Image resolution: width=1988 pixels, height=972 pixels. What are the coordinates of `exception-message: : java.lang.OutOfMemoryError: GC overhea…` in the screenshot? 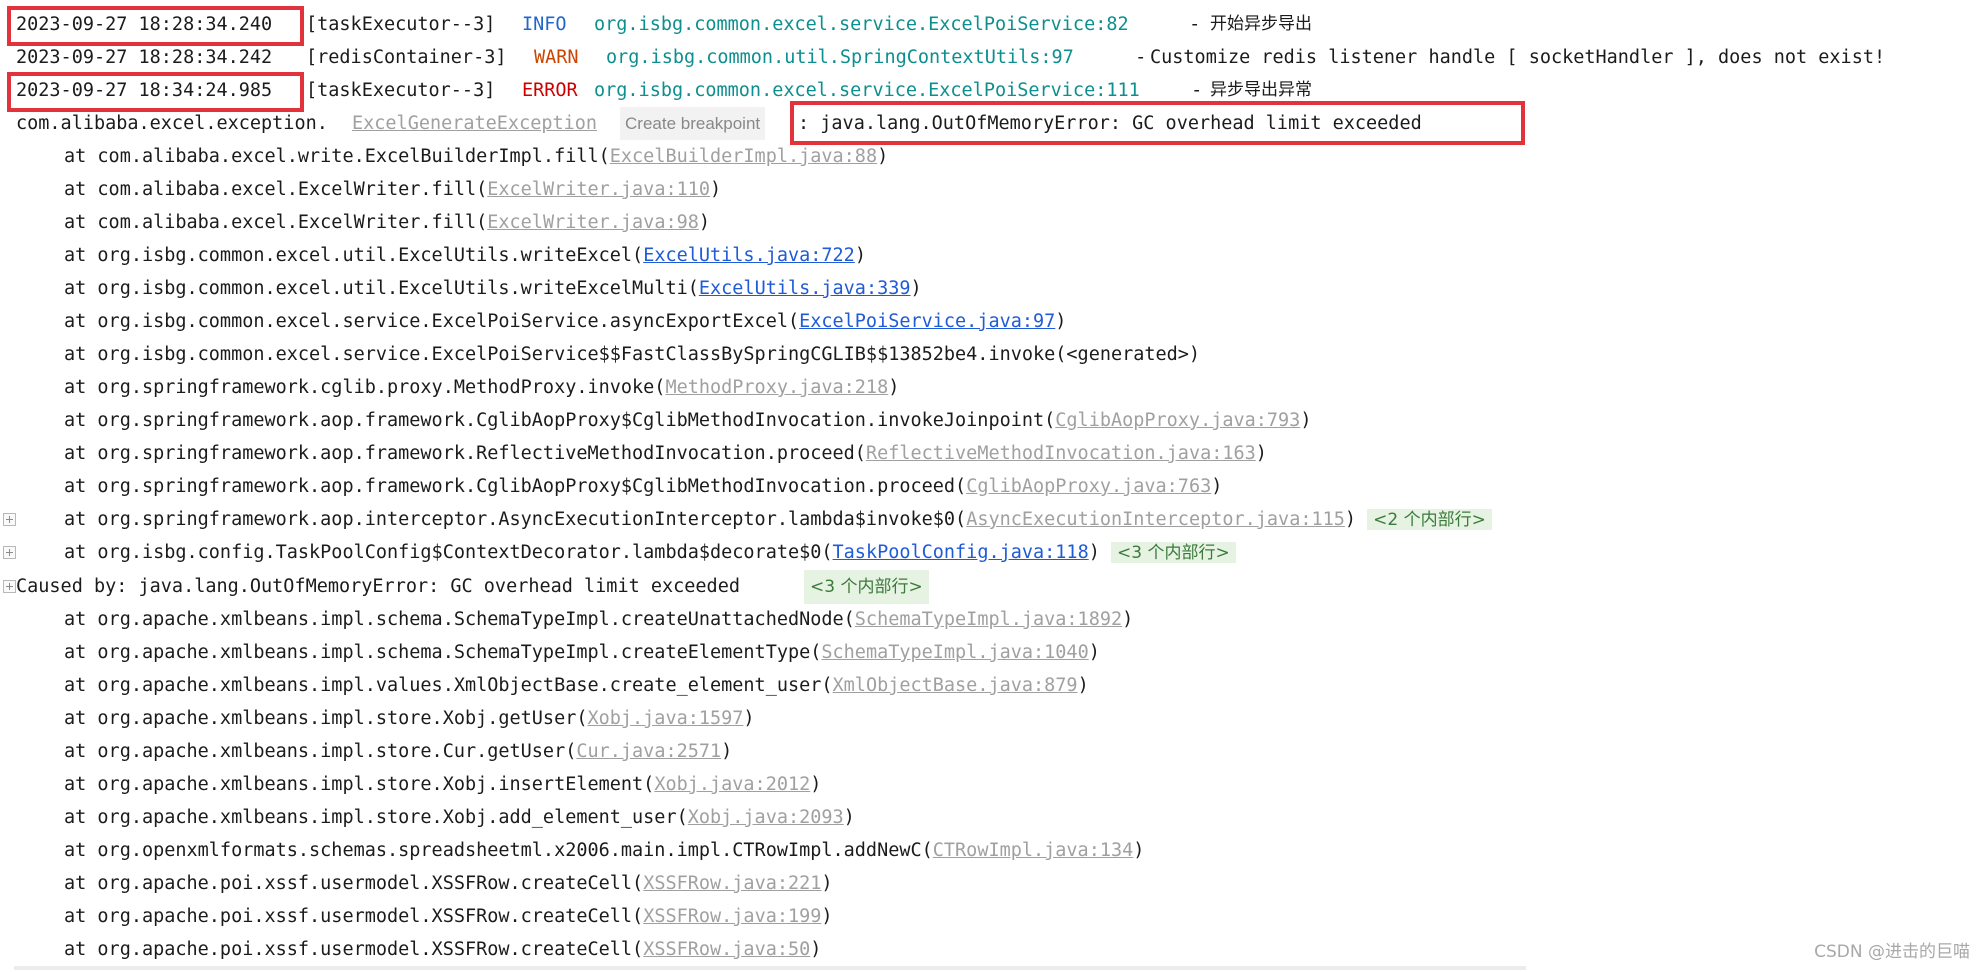 It's located at (1110, 123).